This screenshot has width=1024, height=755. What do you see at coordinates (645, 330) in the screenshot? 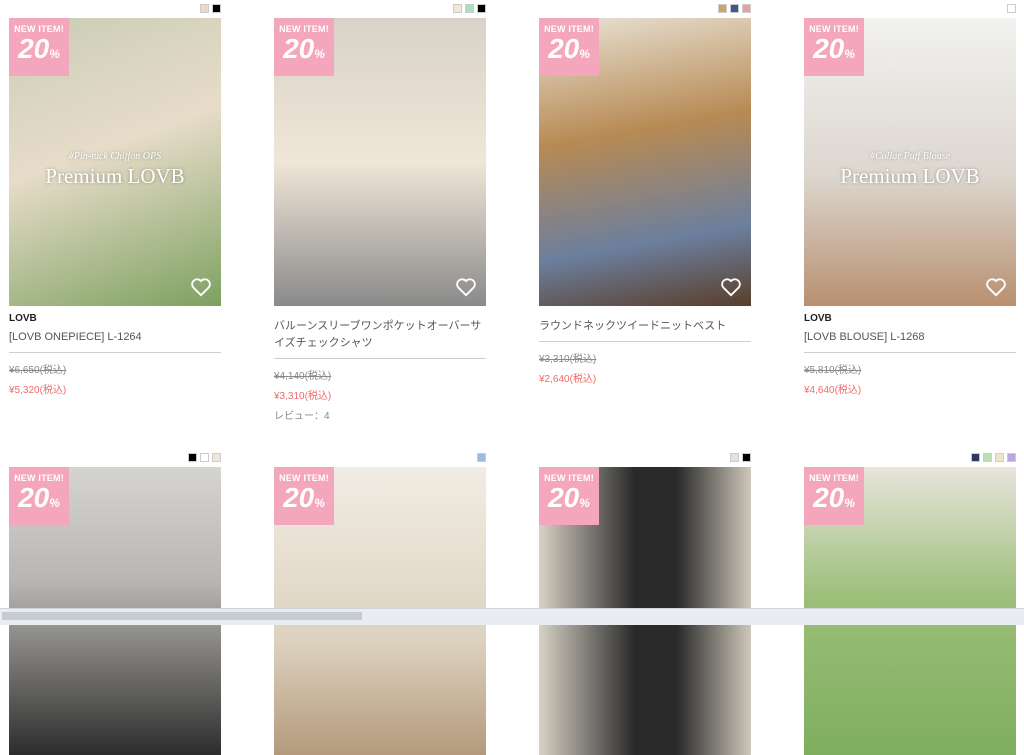
I see `product-name: ラウンドネックツイードニットベスト` at bounding box center [645, 330].